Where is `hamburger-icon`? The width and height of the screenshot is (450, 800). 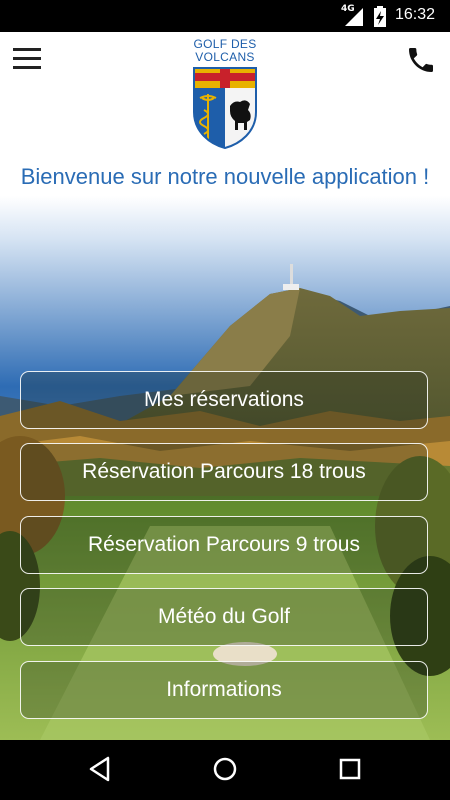
hamburger-icon is located at coordinates (27, 59).